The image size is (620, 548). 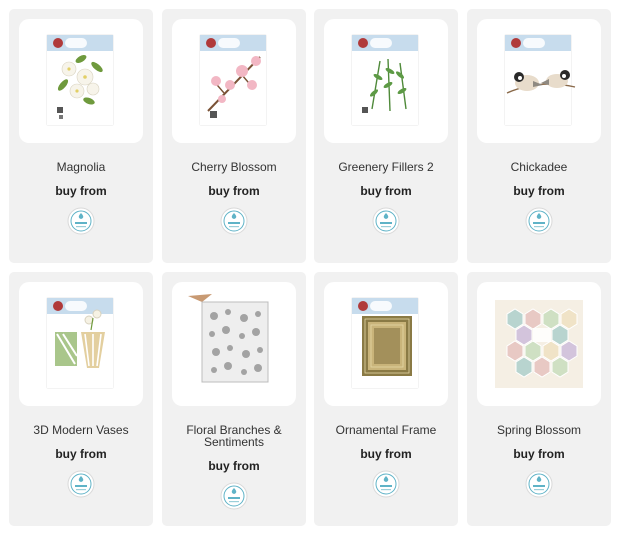 I want to click on chickadee-icon, so click(x=541, y=82).